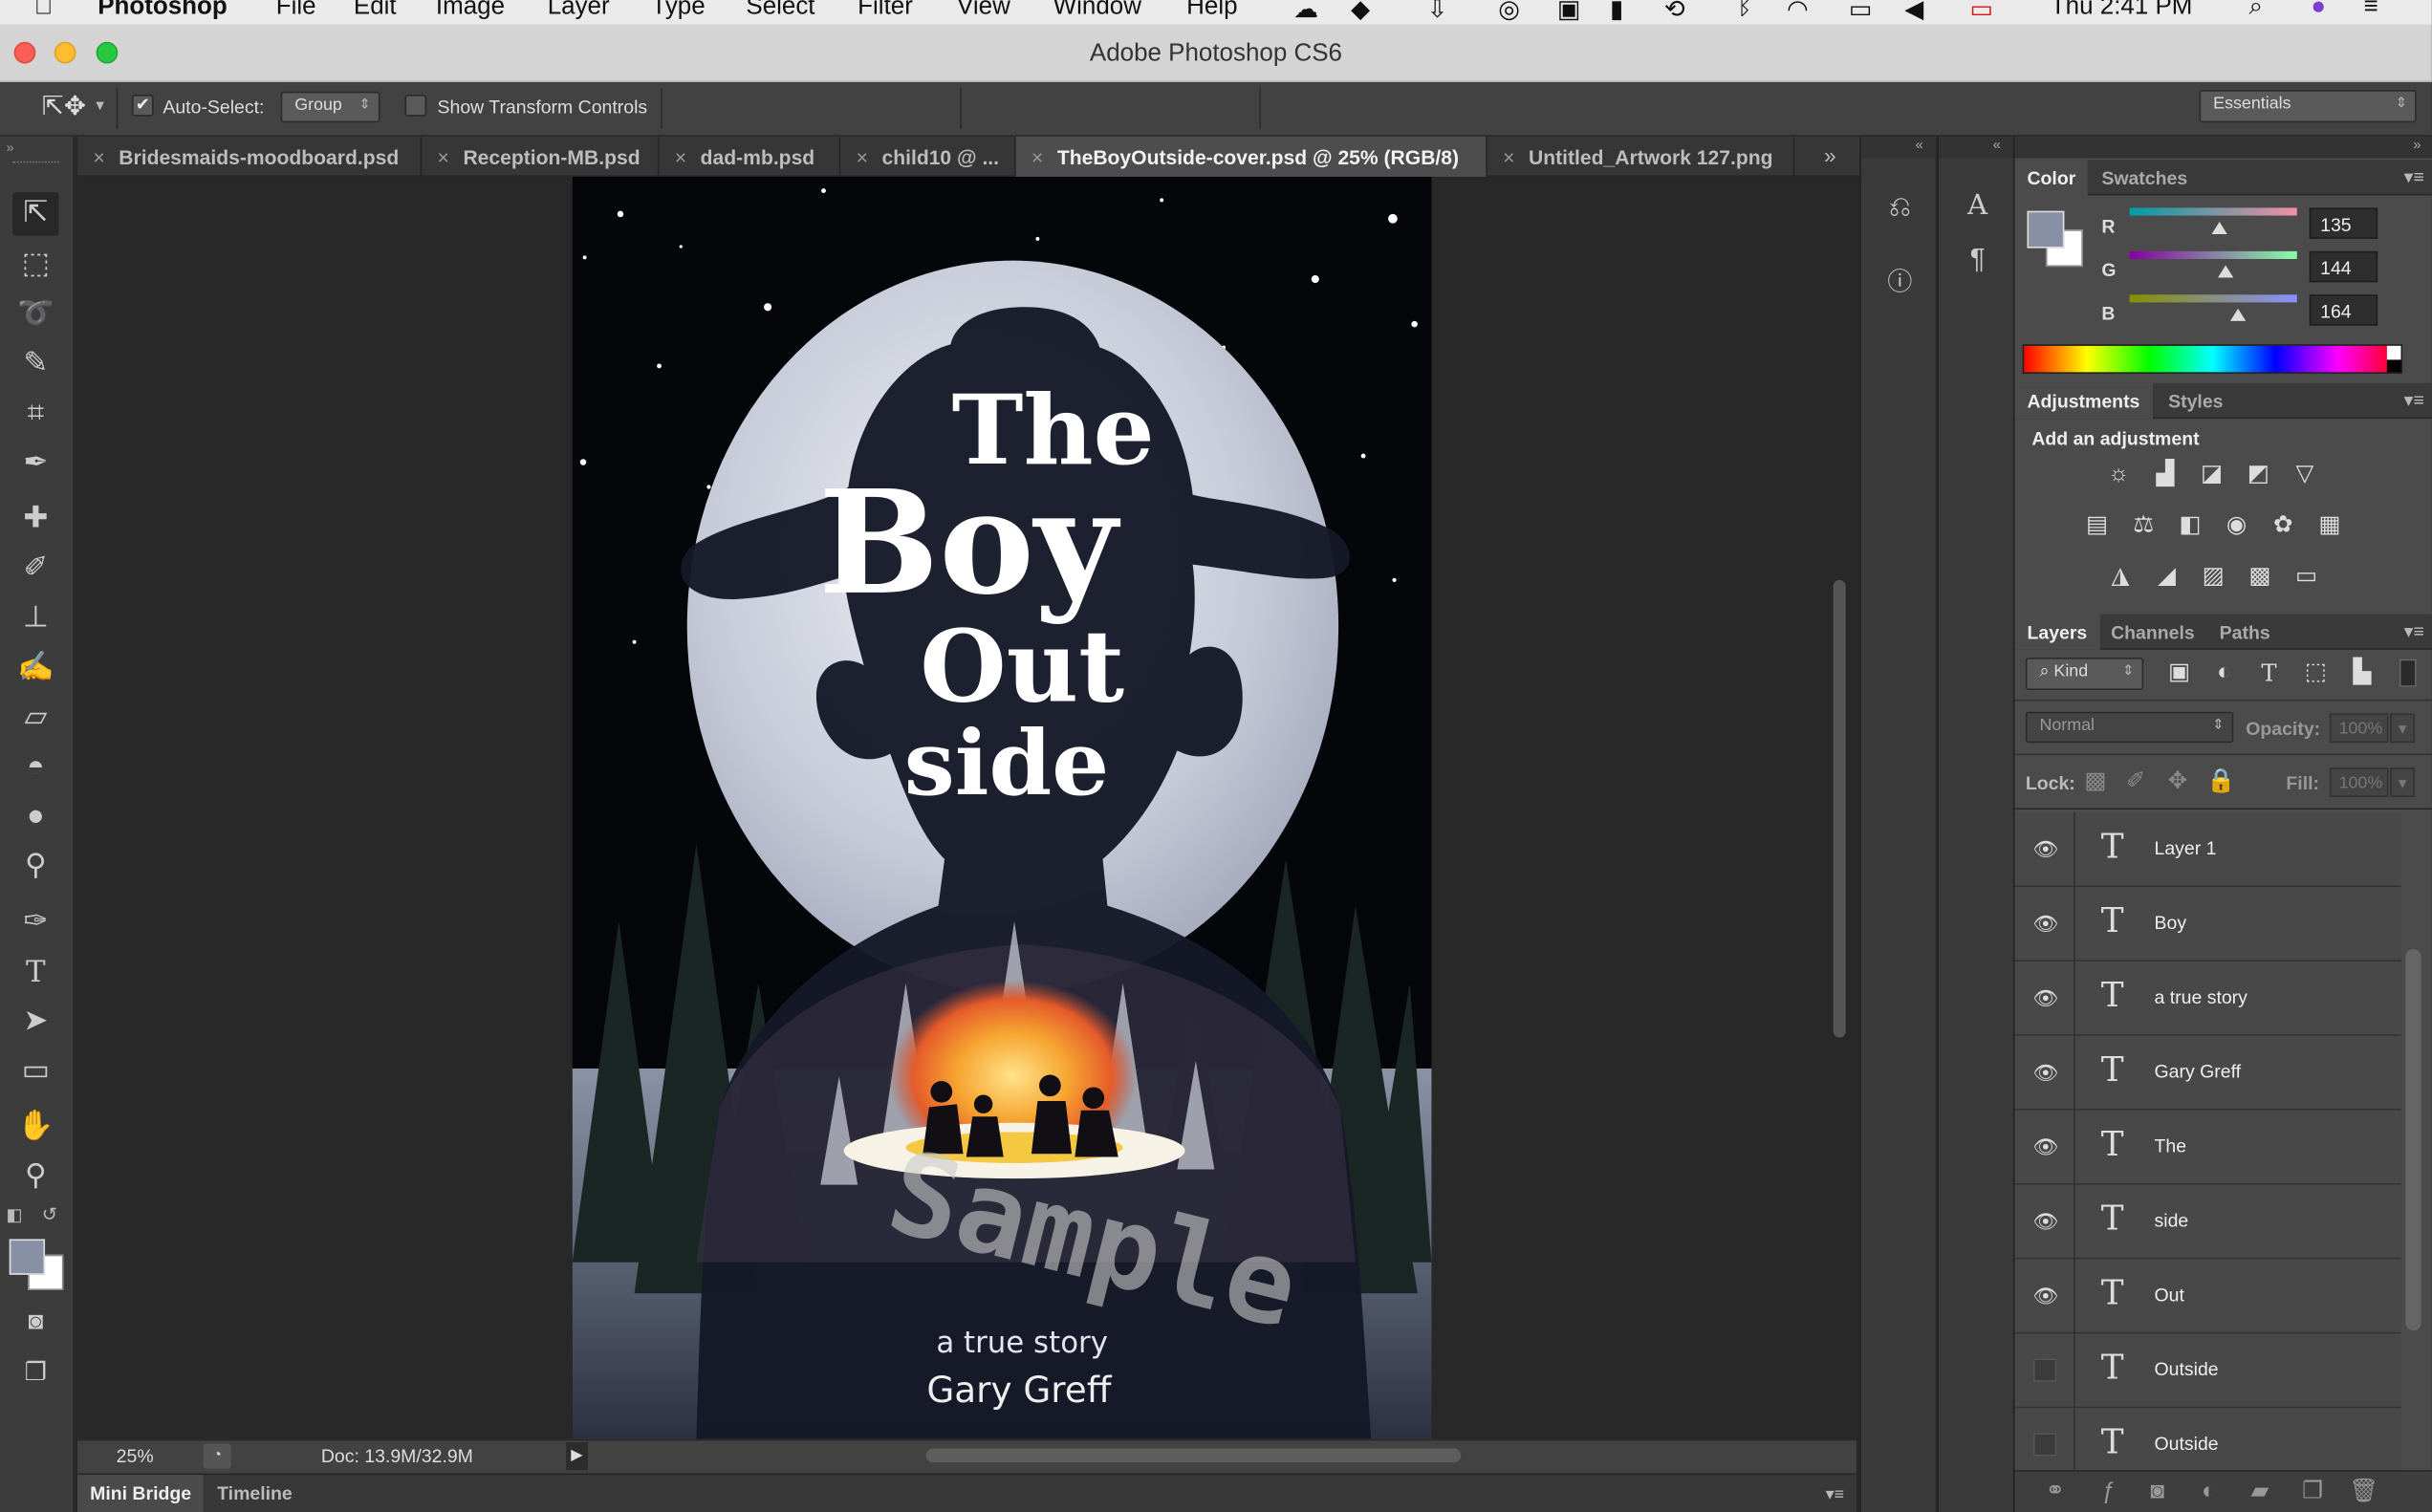 Image resolution: width=2432 pixels, height=1512 pixels. What do you see at coordinates (217, 1456) in the screenshot?
I see `share-icon: ◔` at bounding box center [217, 1456].